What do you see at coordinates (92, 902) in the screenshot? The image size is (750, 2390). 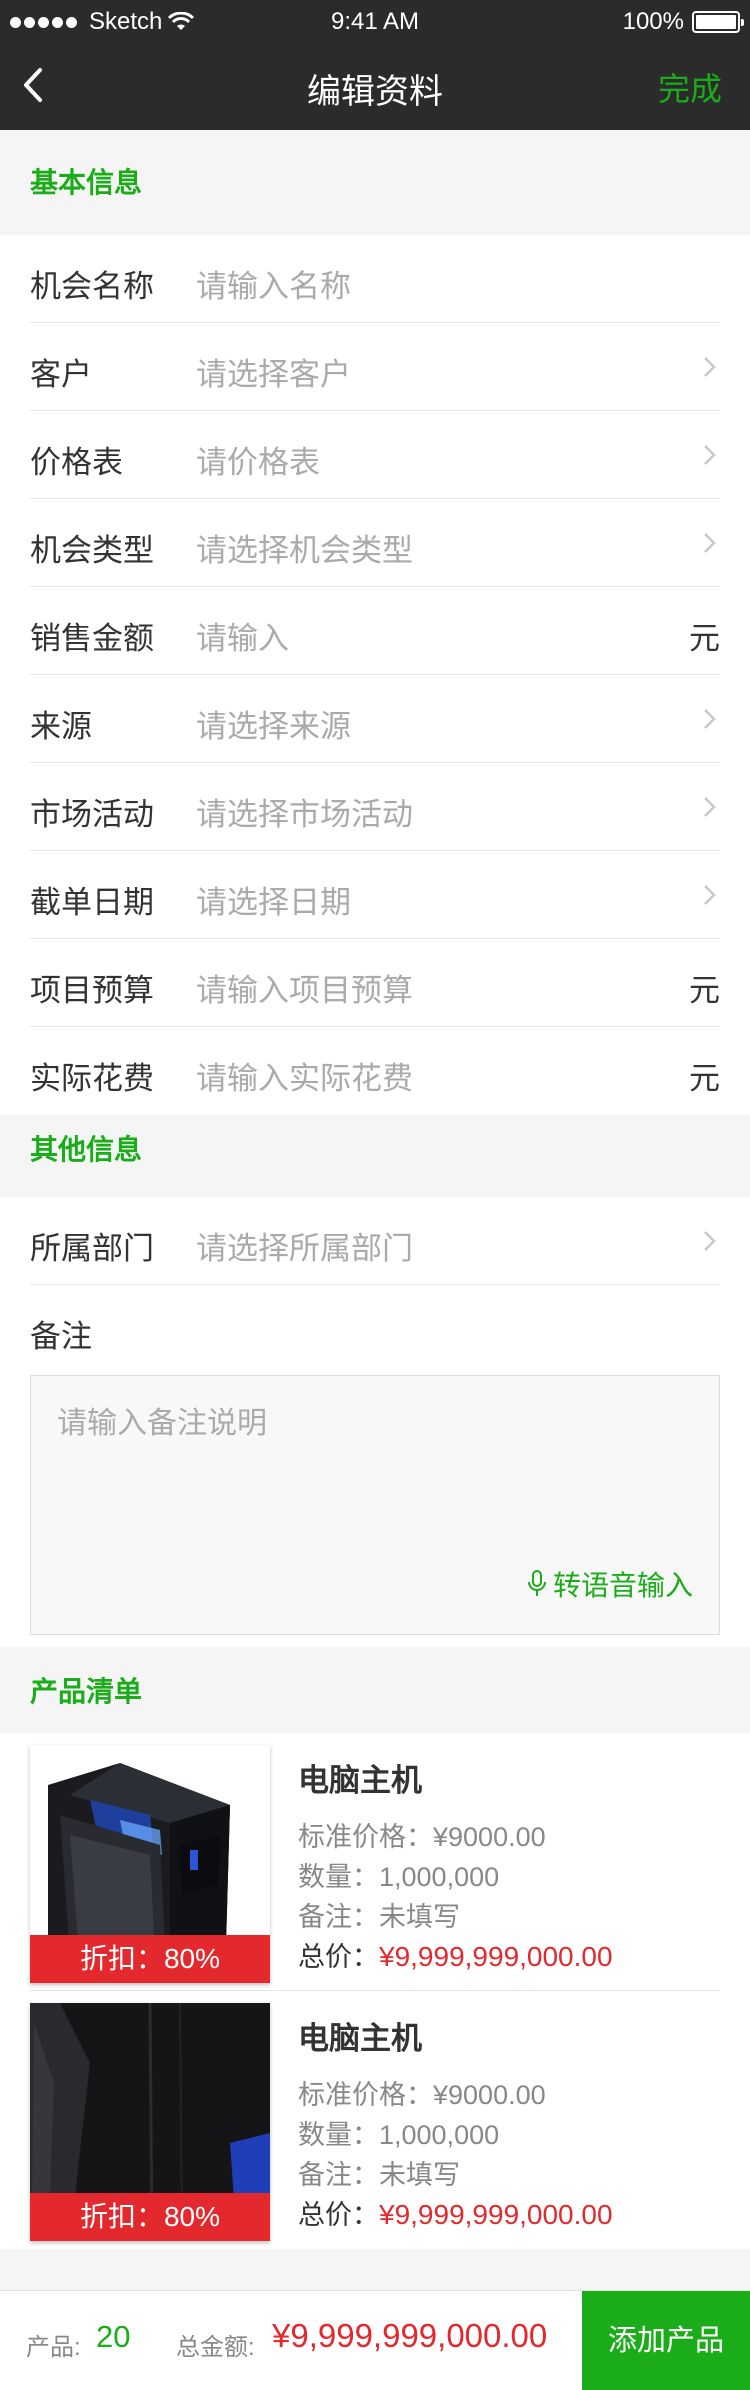 I see `field-label: 截单日期` at bounding box center [92, 902].